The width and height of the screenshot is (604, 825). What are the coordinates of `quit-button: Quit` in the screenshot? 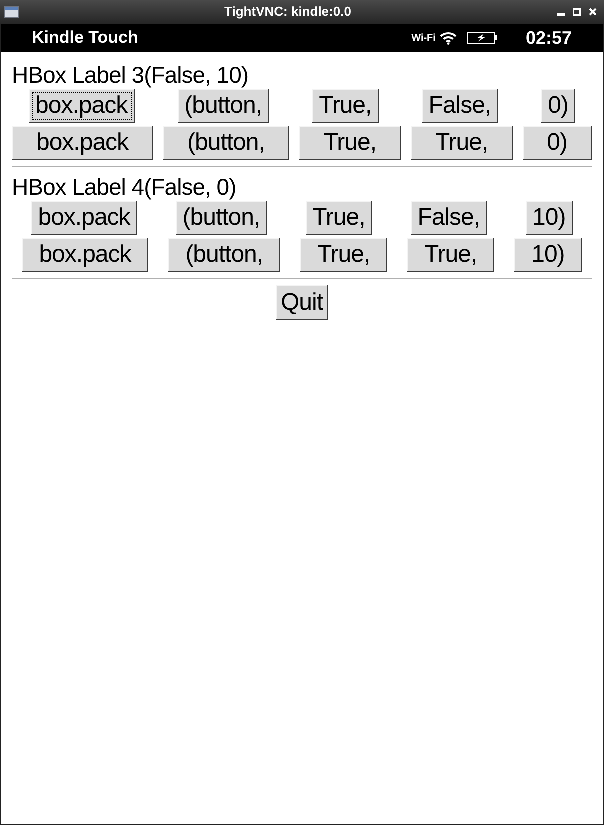 It's located at (302, 302).